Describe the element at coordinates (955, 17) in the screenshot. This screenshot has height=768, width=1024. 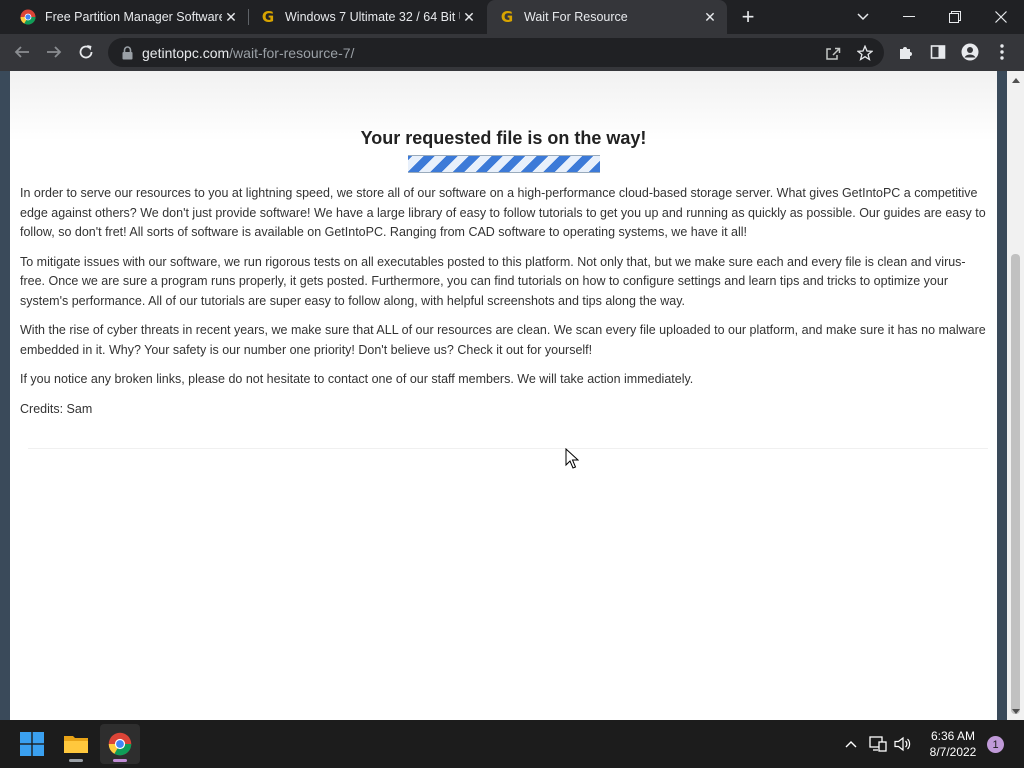
I see `restore-button` at that location.